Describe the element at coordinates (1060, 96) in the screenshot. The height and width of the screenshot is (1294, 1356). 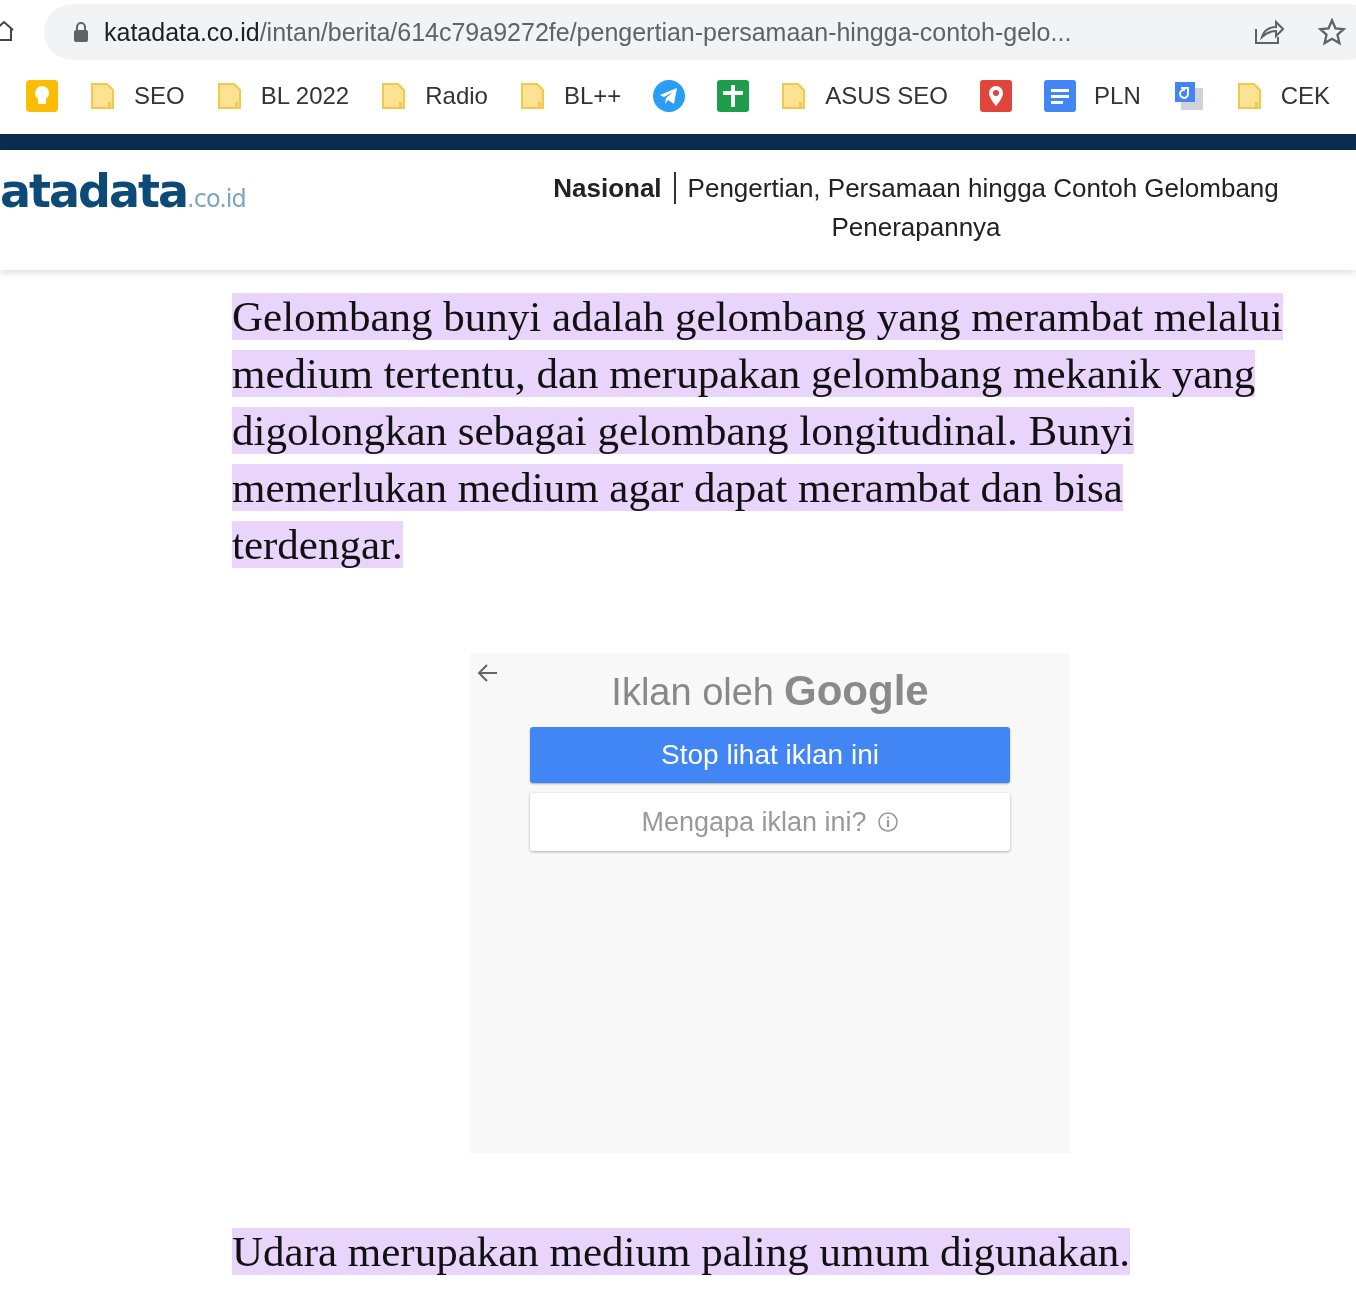
I see `document-icon` at that location.